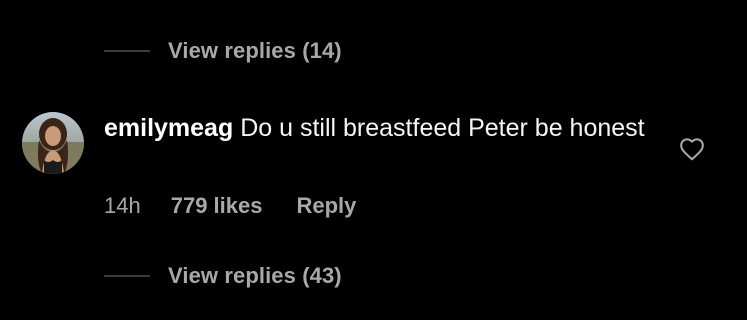 The height and width of the screenshot is (320, 747). What do you see at coordinates (168, 128) in the screenshot?
I see `comment-username: emilymeag` at bounding box center [168, 128].